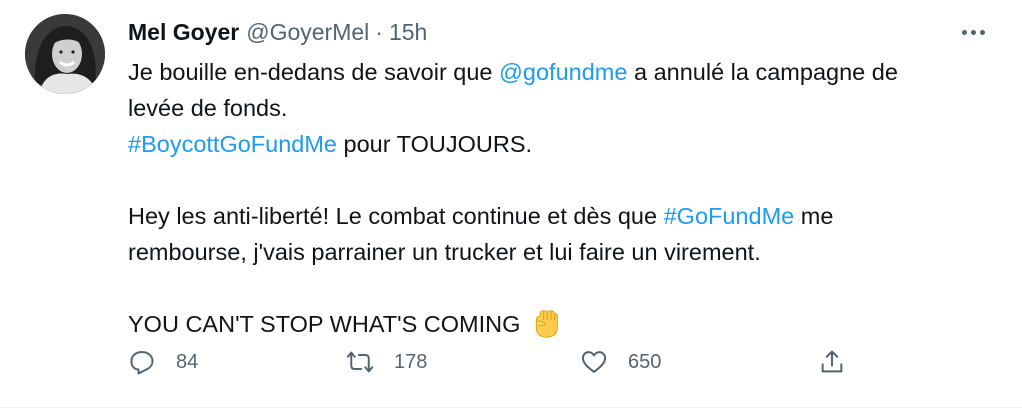 This screenshot has height=408, width=1022. What do you see at coordinates (142, 363) in the screenshot?
I see `reply-icon` at bounding box center [142, 363].